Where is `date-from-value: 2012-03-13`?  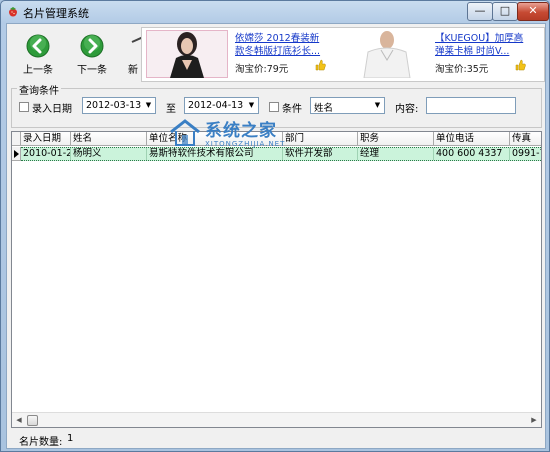
date-from-value: 2012-03-13 is located at coordinates (114, 105).